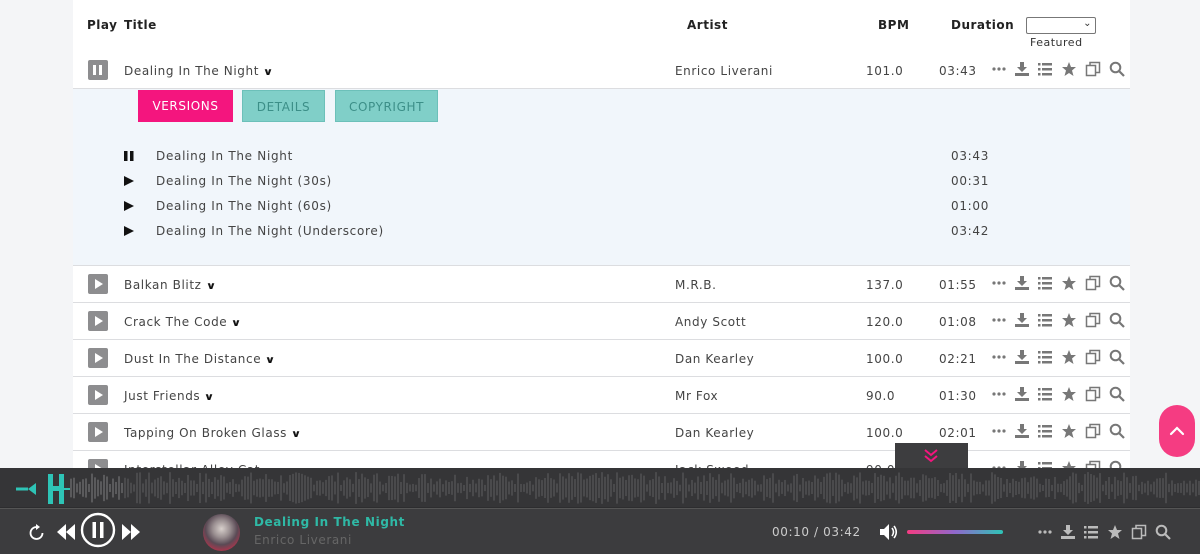 The height and width of the screenshot is (554, 1200). What do you see at coordinates (183, 322) in the screenshot?
I see `track-title: Crack The Code ∨` at bounding box center [183, 322].